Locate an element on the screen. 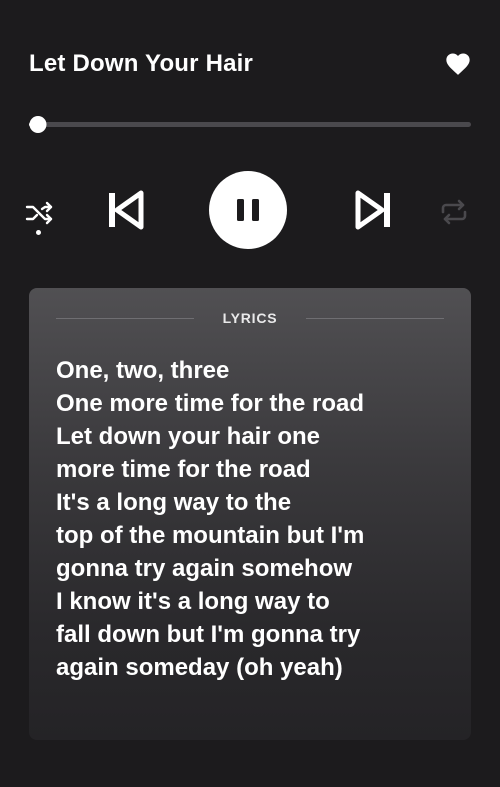 The width and height of the screenshot is (500, 787). lyric-line: One, two, three is located at coordinates (143, 370).